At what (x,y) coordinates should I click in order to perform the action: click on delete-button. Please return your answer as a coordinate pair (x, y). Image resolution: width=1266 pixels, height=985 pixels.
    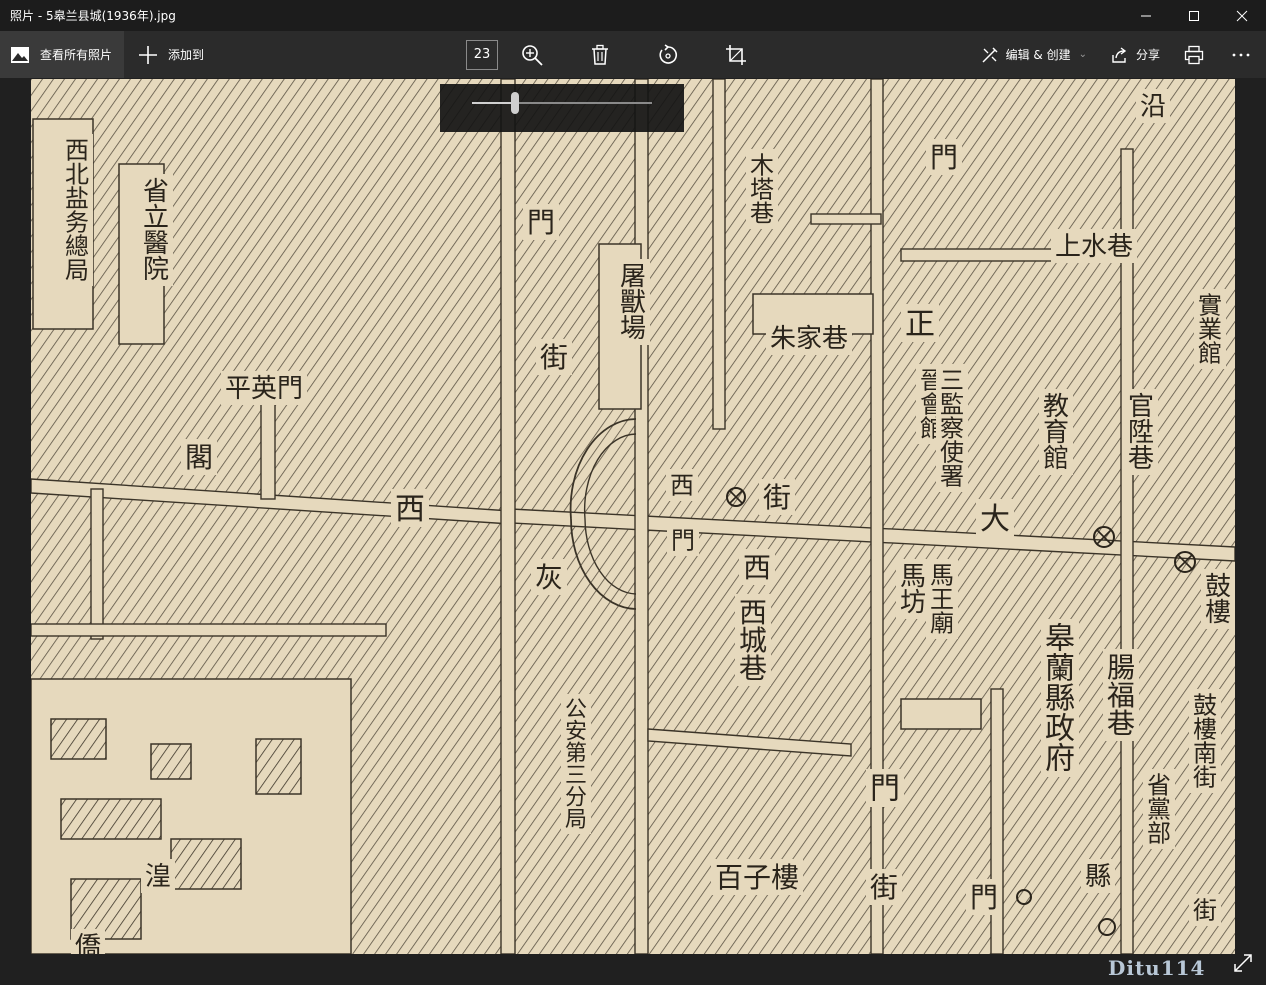
    Looking at the image, I should click on (600, 54).